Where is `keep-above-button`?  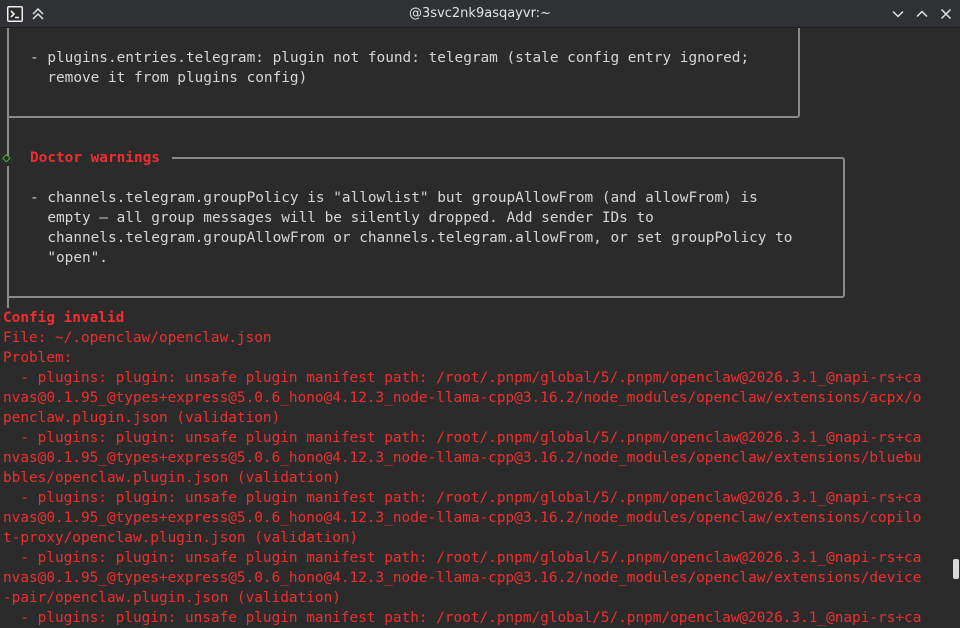 keep-above-button is located at coordinates (38, 14).